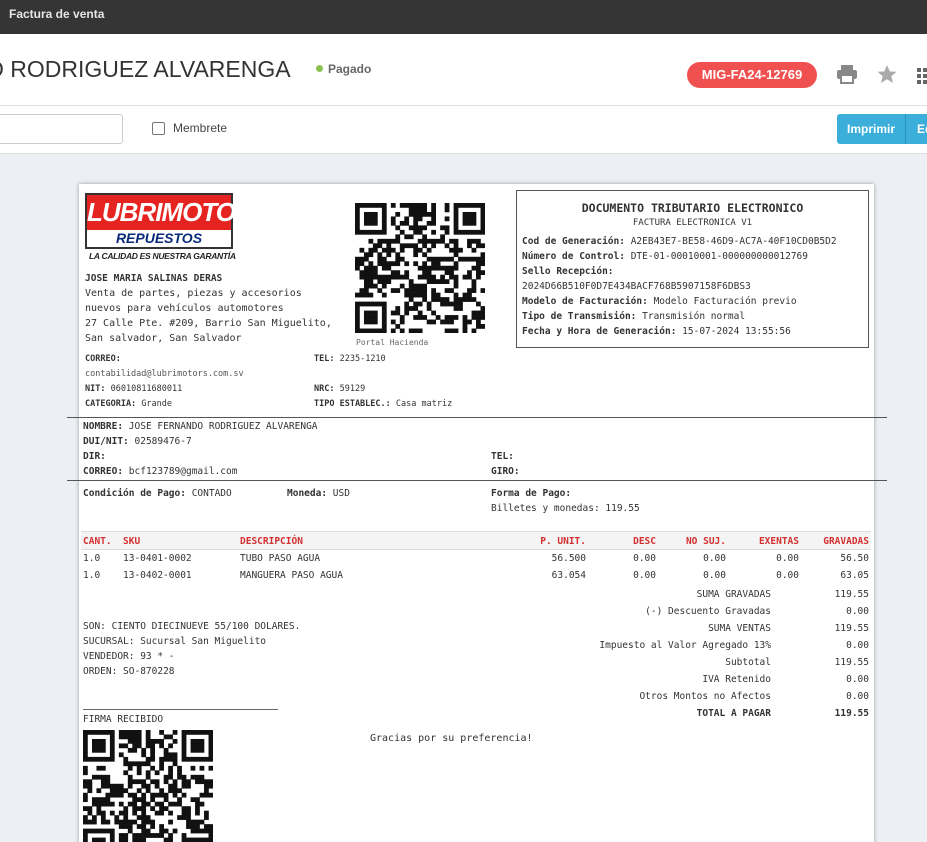 The height and width of the screenshot is (842, 927). I want to click on issuer-tel: 2235-1210, so click(362, 359).